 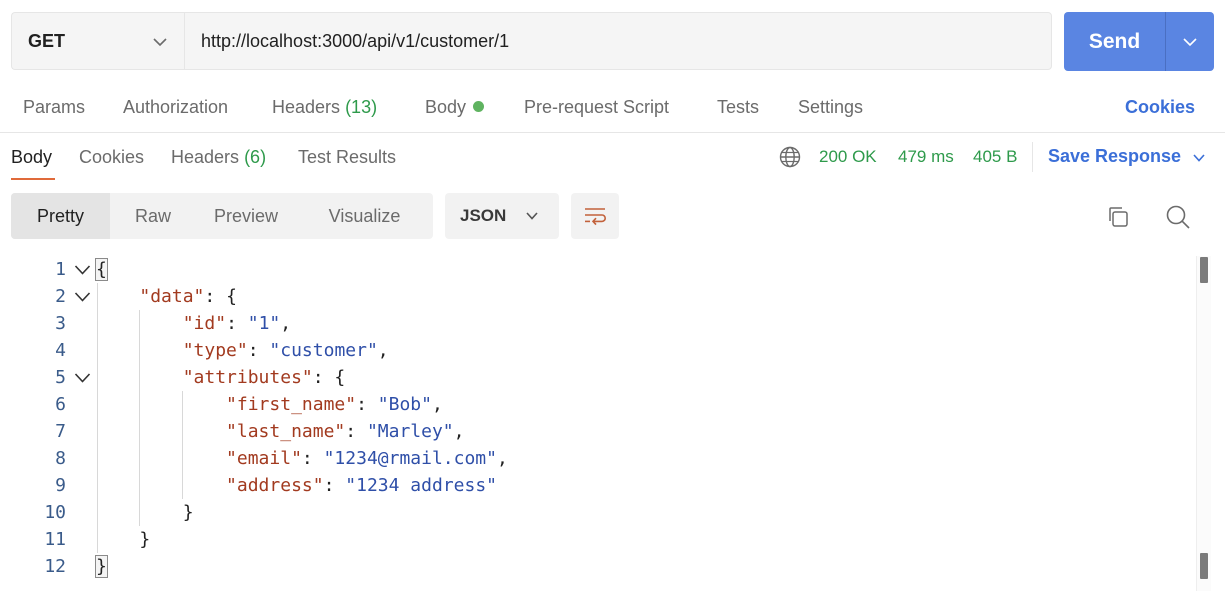 I want to click on globe-icon, so click(x=790, y=157).